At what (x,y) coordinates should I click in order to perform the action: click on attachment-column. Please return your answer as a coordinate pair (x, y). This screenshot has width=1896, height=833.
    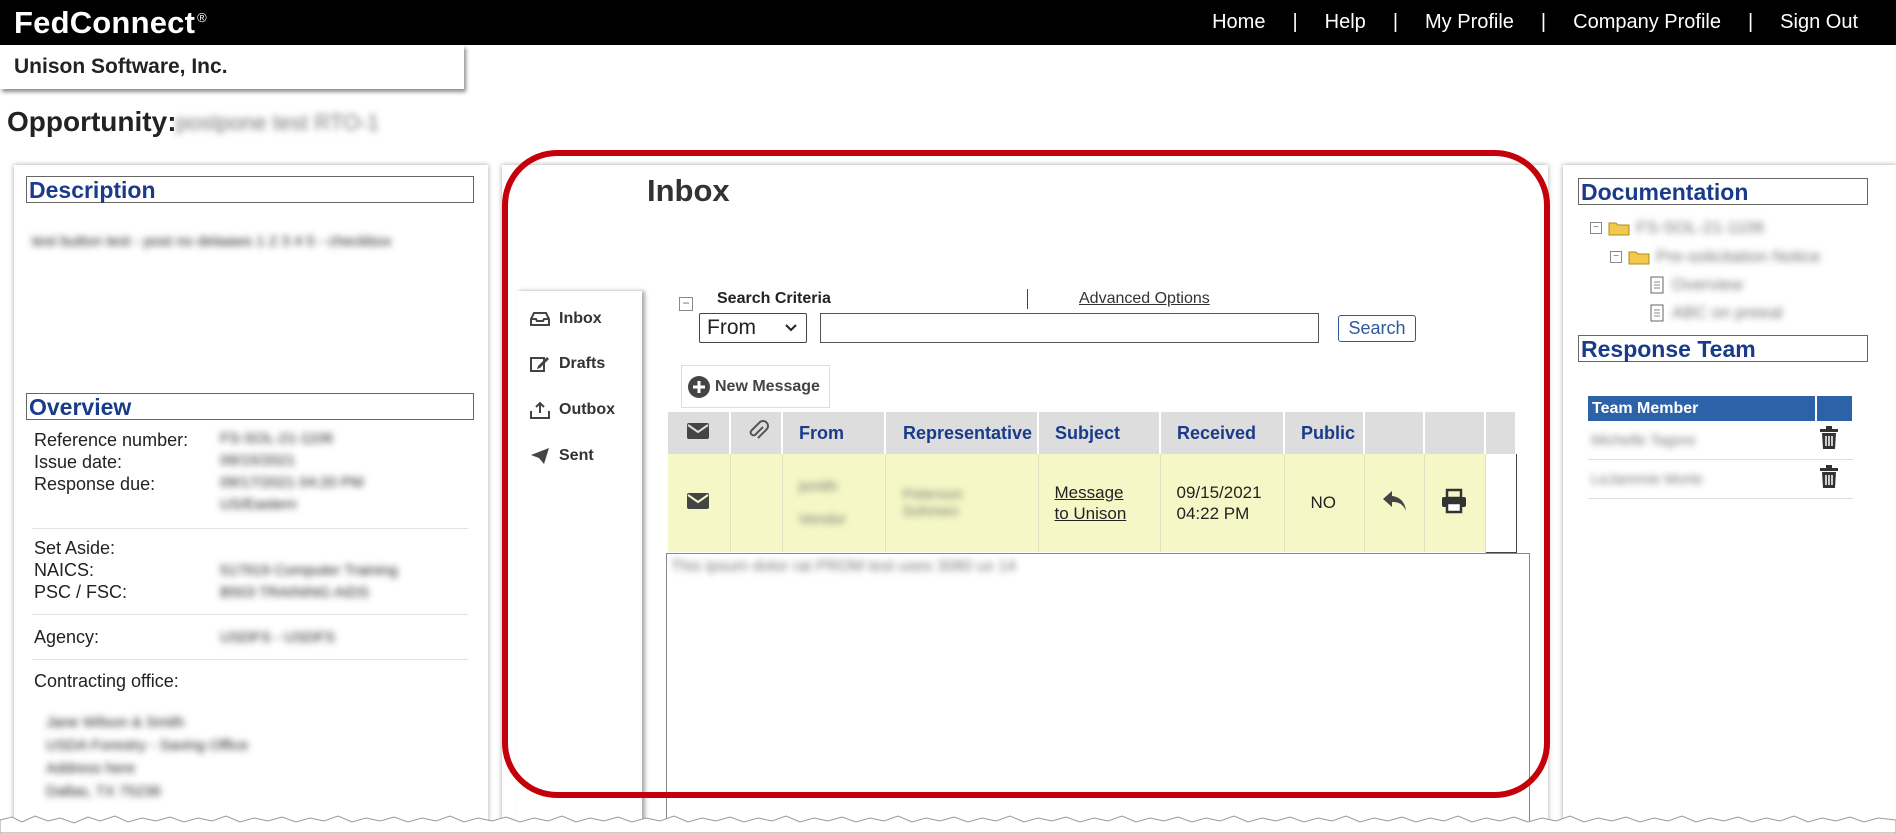
    Looking at the image, I should click on (756, 433).